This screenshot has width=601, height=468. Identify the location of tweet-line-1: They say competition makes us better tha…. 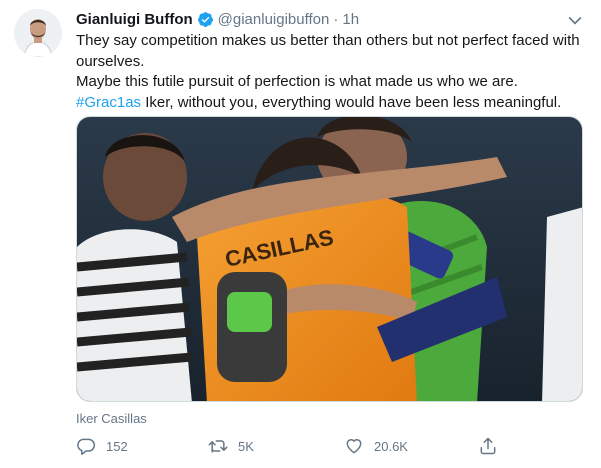
(328, 51).